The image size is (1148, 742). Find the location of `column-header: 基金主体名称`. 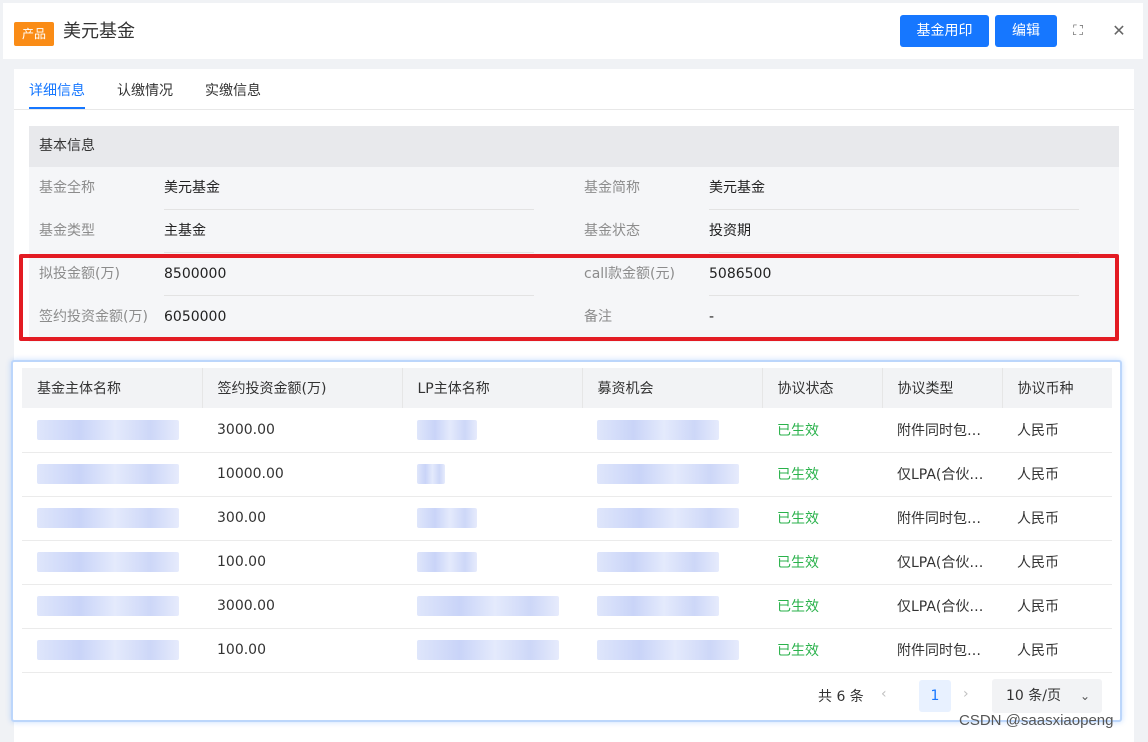

column-header: 基金主体名称 is located at coordinates (112, 388).